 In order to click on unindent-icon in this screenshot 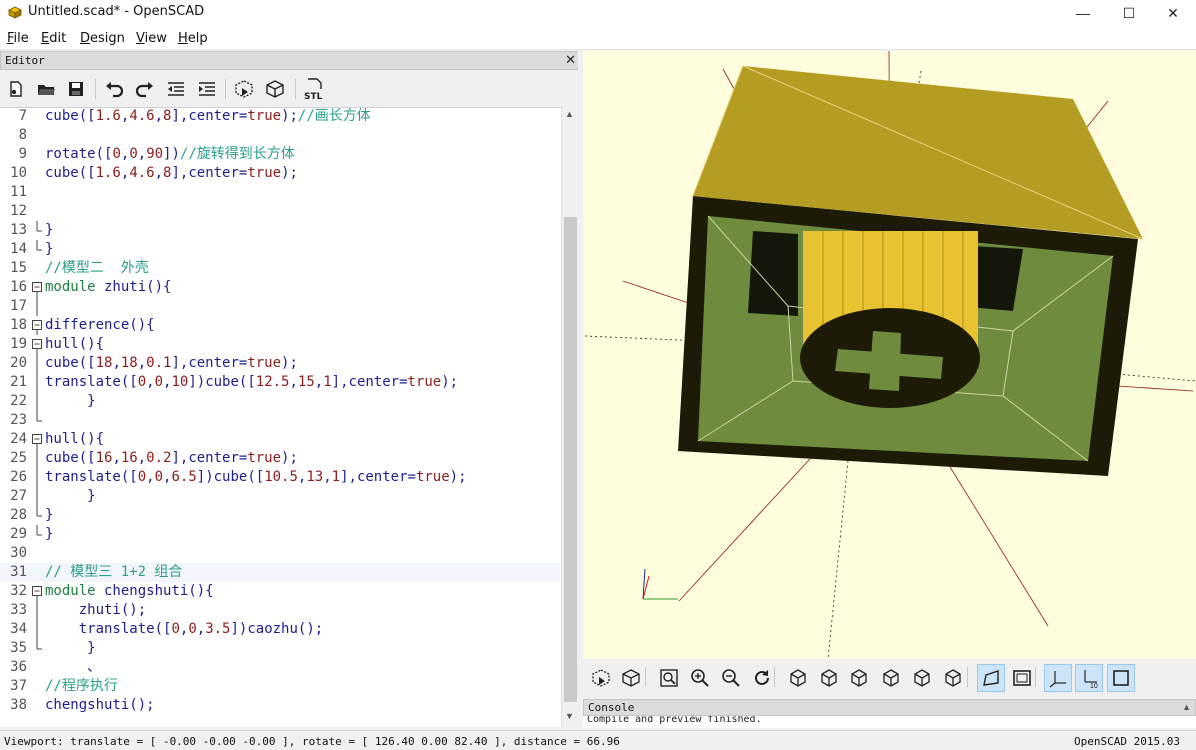, I will do `click(176, 89)`.